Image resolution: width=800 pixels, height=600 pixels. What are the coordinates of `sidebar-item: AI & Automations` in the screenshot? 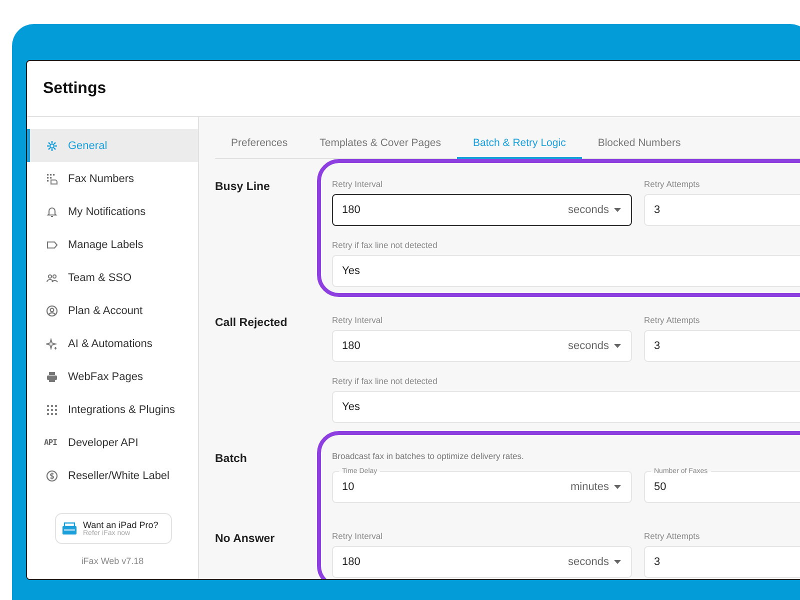 It's located at (112, 343).